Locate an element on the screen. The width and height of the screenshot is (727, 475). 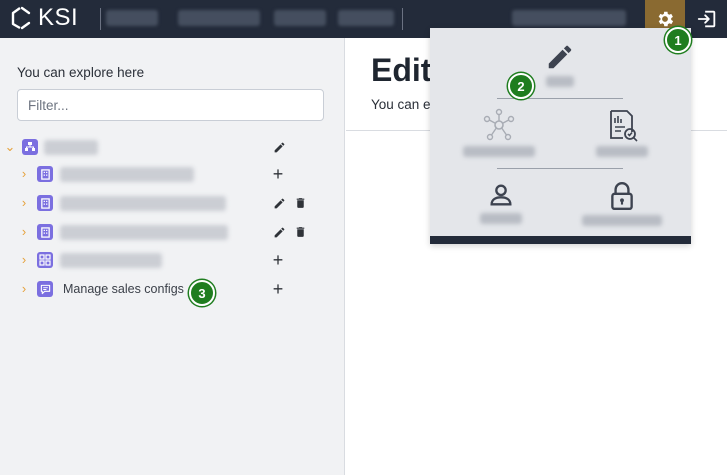
user-name is located at coordinates (569, 18).